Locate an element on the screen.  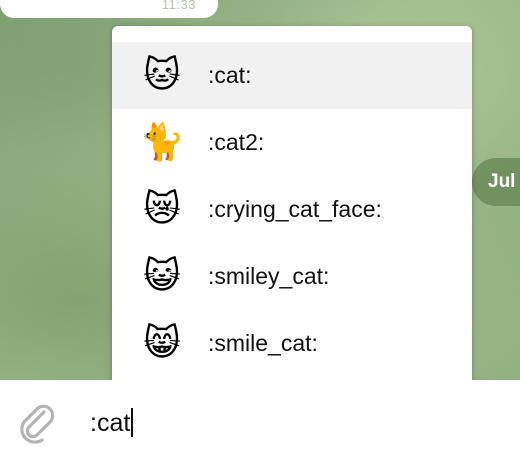
emoji-suggestion-item: 😿 :crying_cat_face: is located at coordinates (292, 209).